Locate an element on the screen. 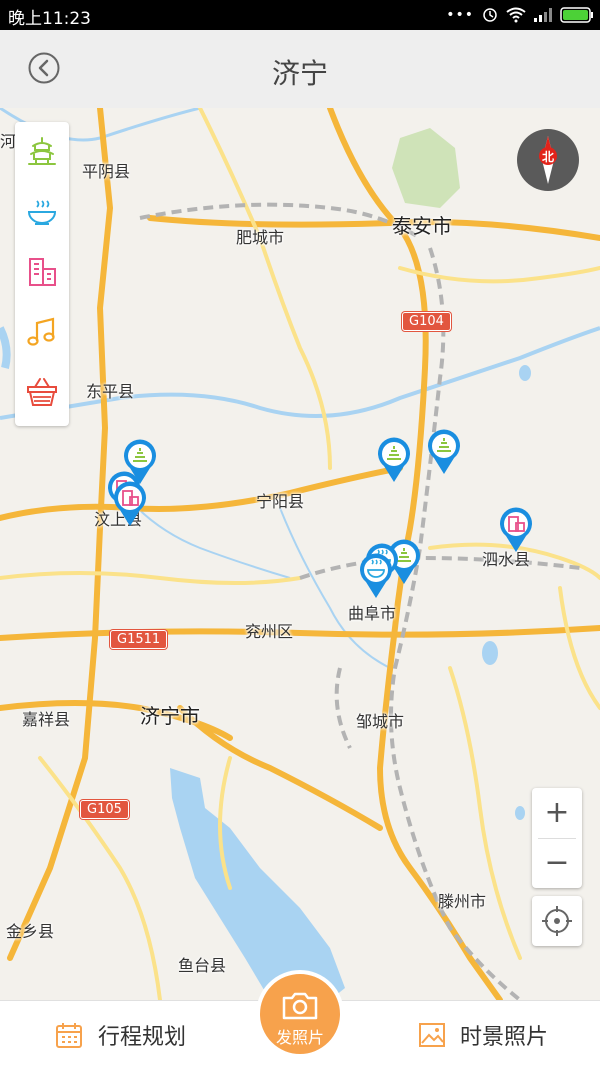  pagoda-icon is located at coordinates (42, 151).